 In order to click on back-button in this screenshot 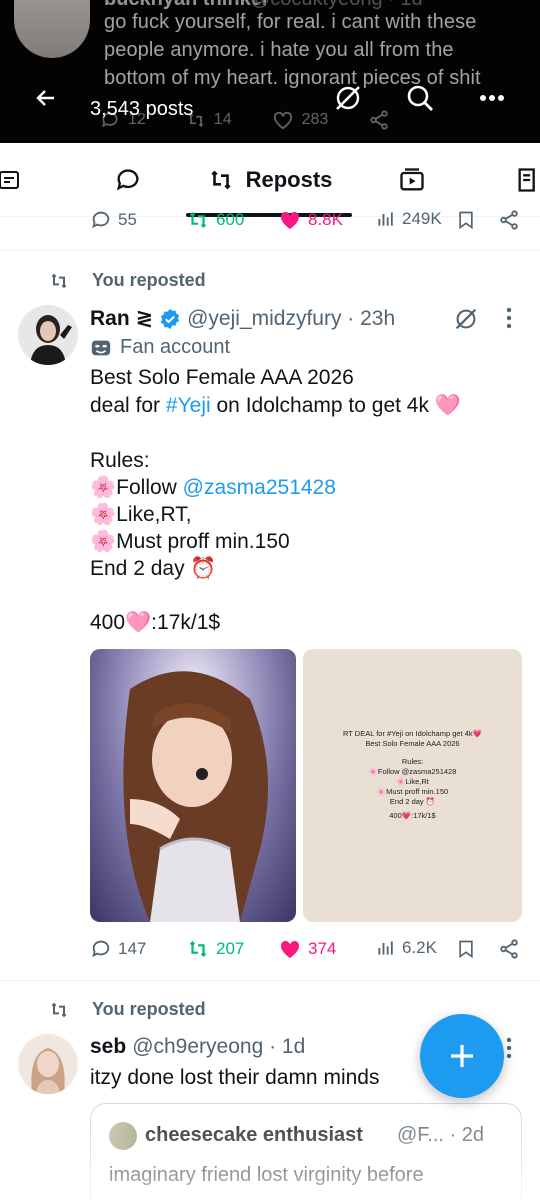, I will do `click(46, 98)`.